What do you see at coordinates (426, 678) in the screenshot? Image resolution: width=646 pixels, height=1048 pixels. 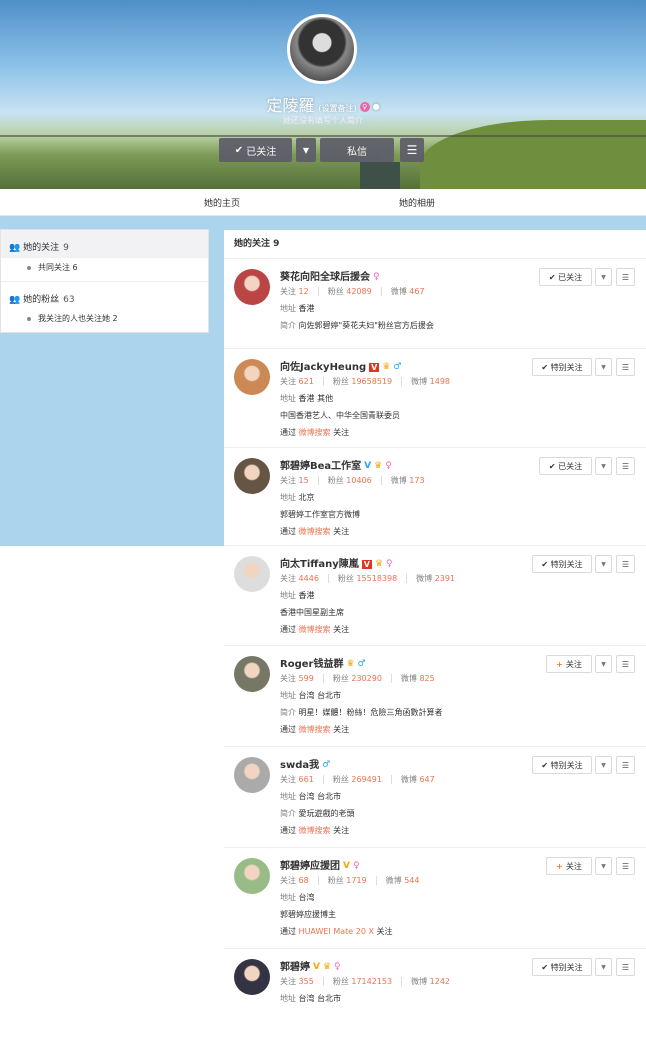 I see `weibo-count: 825` at bounding box center [426, 678].